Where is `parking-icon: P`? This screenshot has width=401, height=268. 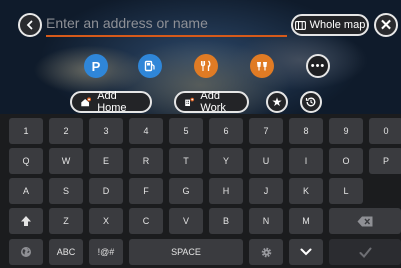 parking-icon: P is located at coordinates (96, 66).